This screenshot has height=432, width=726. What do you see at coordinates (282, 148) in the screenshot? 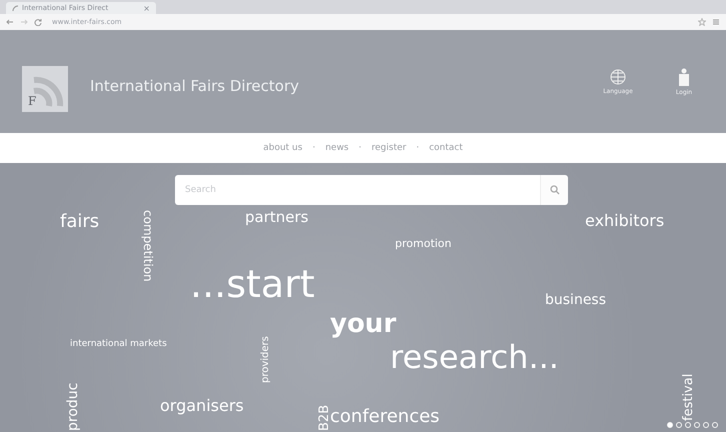
I see `nav-link: about us` at bounding box center [282, 148].